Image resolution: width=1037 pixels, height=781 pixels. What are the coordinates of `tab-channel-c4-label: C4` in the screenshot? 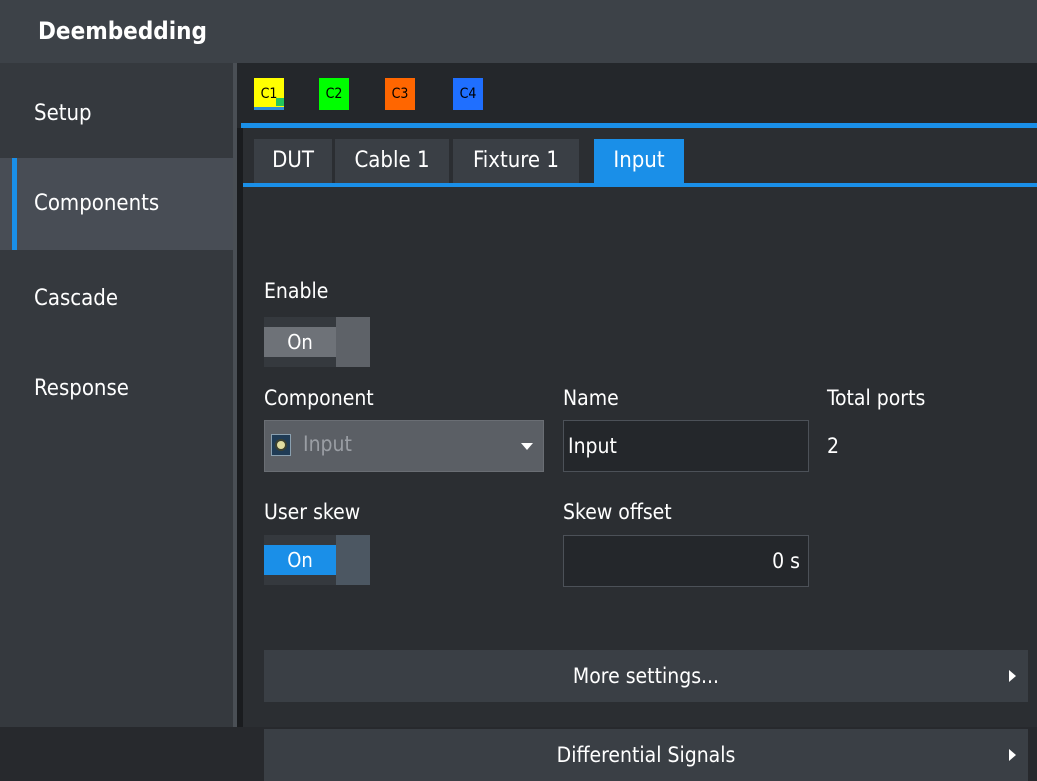 It's located at (468, 94).